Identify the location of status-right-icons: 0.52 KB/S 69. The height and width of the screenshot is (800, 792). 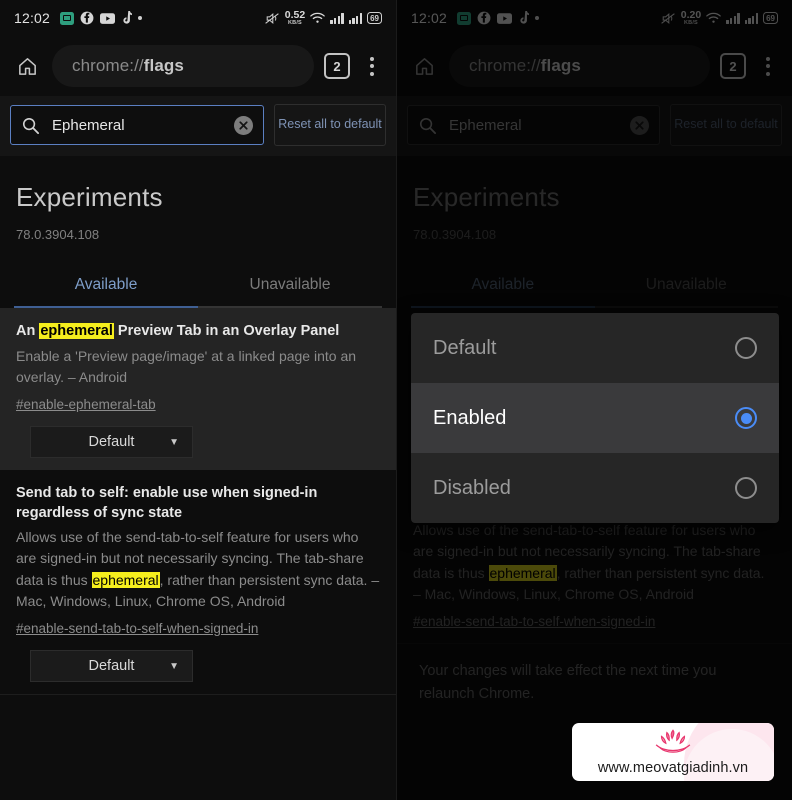
(323, 18).